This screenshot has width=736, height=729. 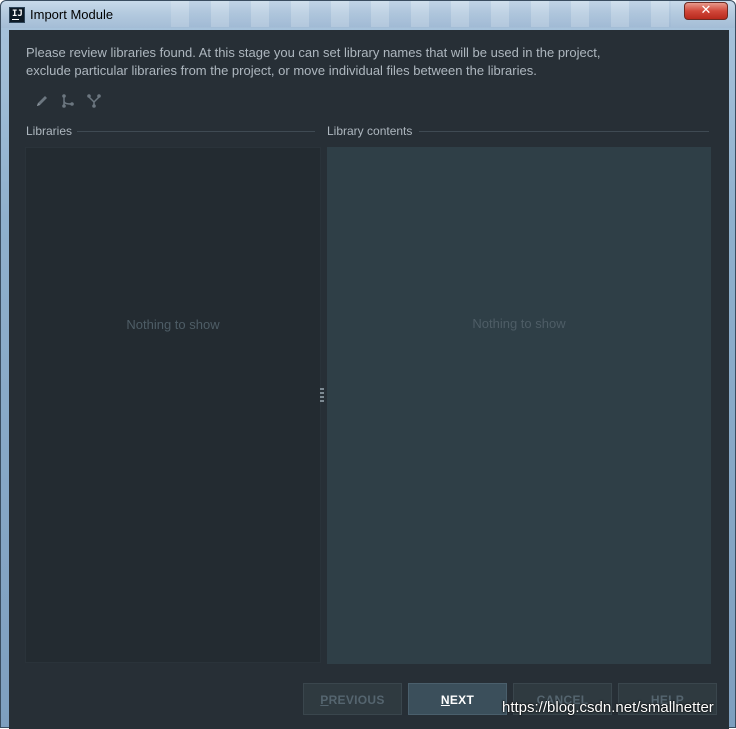 What do you see at coordinates (608, 707) in the screenshot?
I see `watermark-text: https://blog.csdn.net/smallnetter` at bounding box center [608, 707].